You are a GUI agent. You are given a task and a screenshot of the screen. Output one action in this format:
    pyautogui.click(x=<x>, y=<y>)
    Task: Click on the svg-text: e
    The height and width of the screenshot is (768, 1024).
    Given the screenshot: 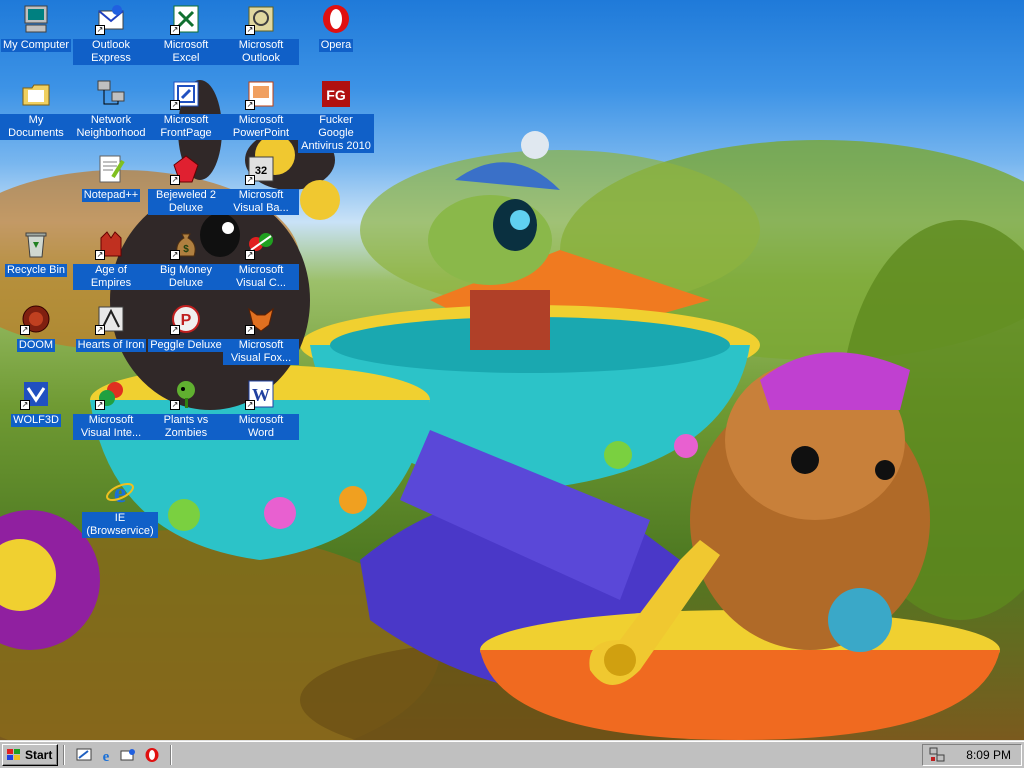 What is the action you would take?
    pyautogui.click(x=120, y=493)
    